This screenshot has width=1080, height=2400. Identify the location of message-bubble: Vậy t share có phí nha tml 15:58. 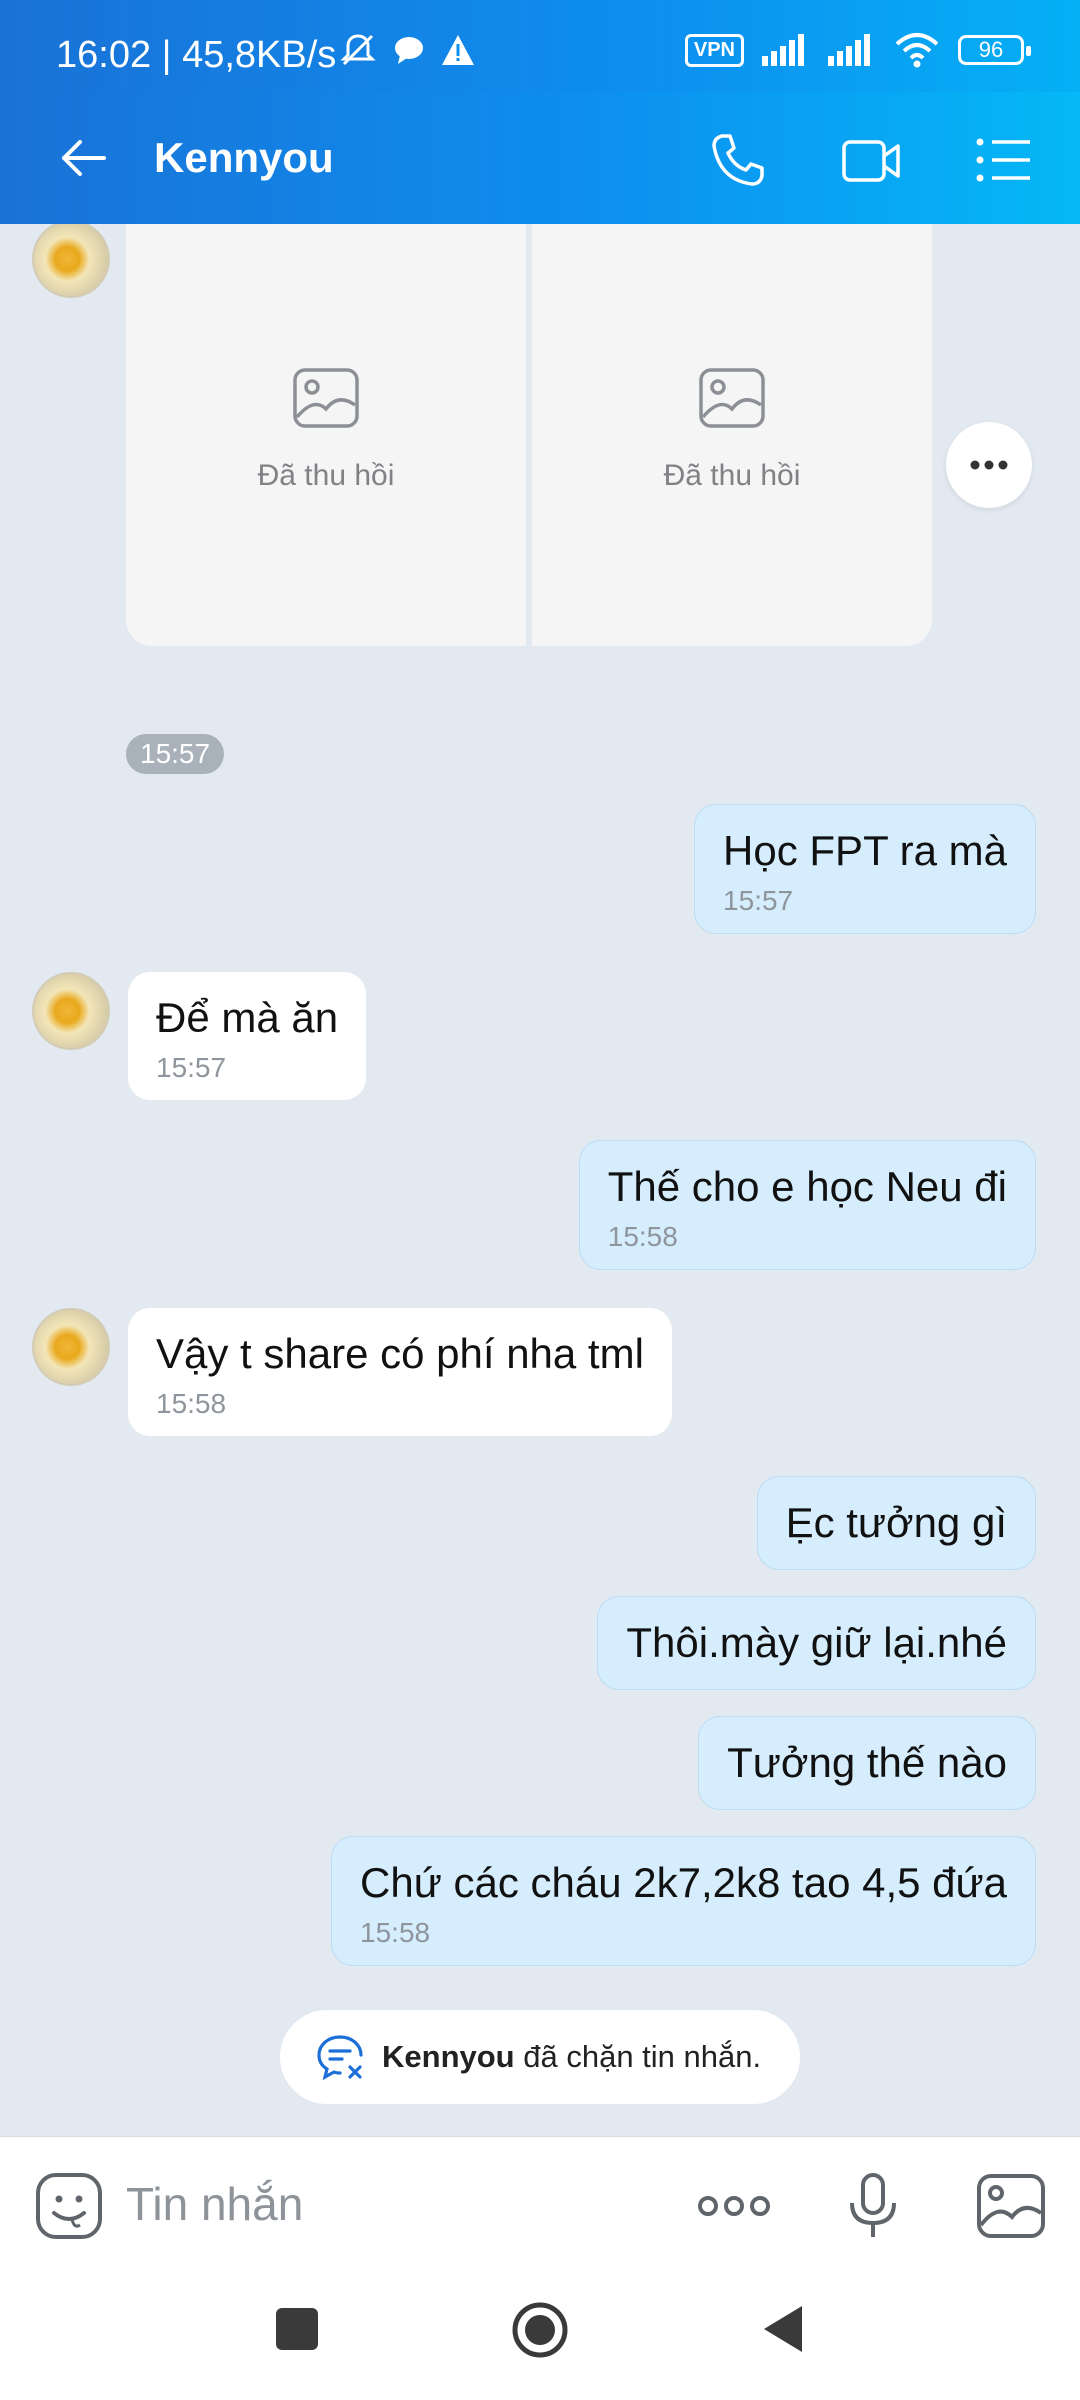
(400, 1372).